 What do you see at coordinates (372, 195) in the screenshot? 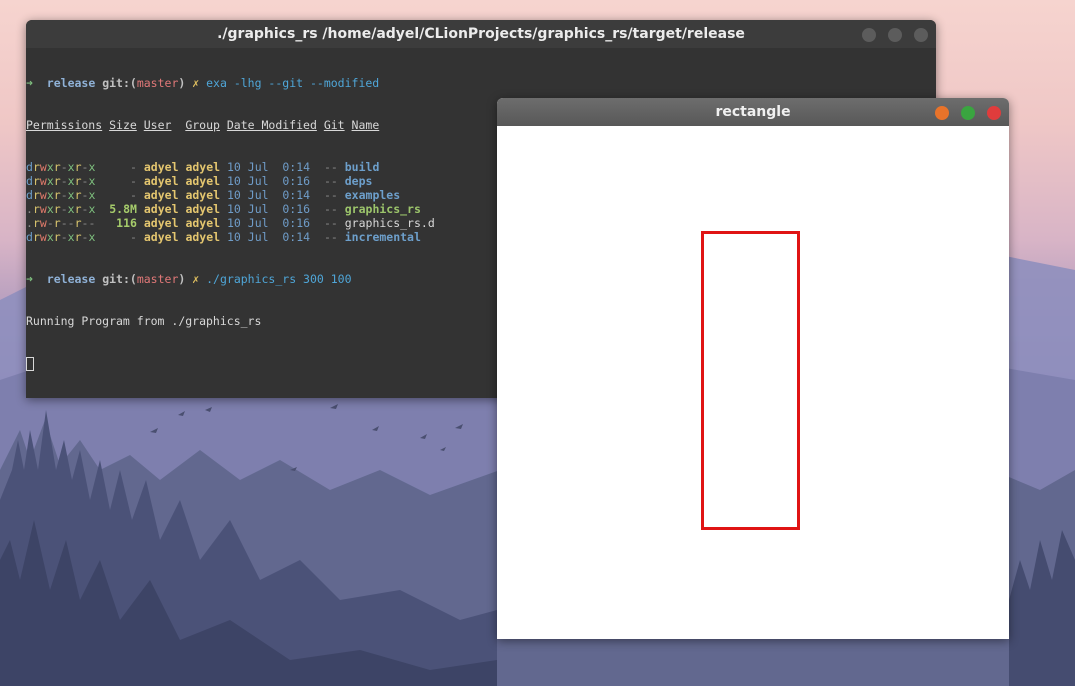
I see `row-name: examples` at bounding box center [372, 195].